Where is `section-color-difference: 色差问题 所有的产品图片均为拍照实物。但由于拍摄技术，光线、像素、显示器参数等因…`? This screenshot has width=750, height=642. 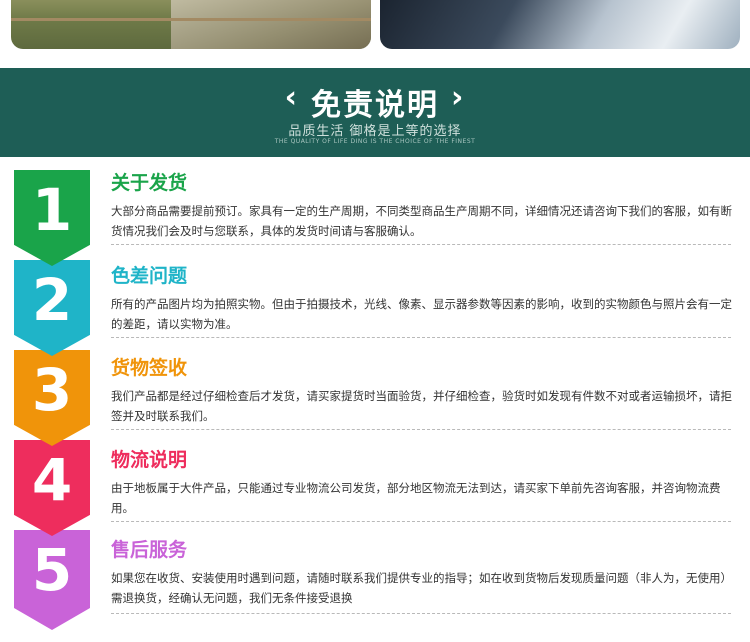
section-color-difference: 色差问题 所有的产品图片均为拍照实物。但由于拍摄技术，光线、像素、显示器参数等因… is located at coordinates (423, 297).